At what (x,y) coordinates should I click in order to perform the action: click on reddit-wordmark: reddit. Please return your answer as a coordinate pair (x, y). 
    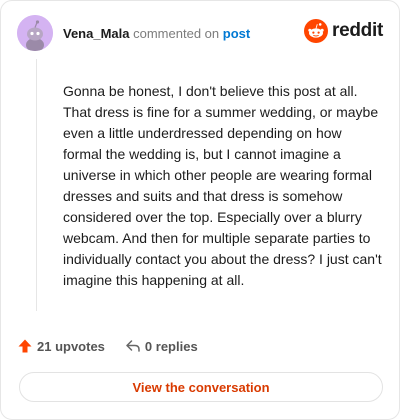
    Looking at the image, I should click on (357, 30).